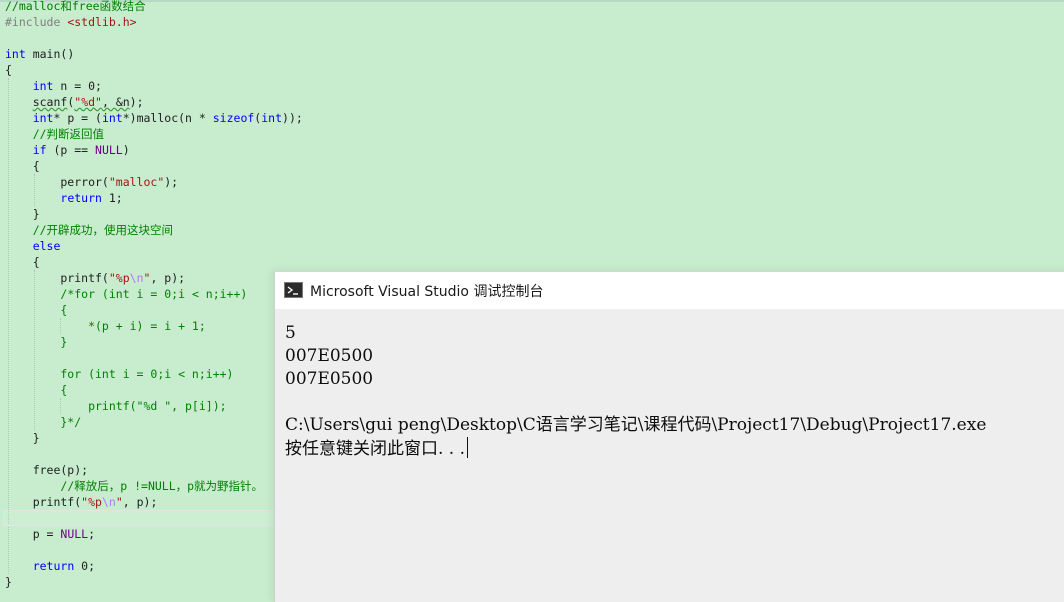  Describe the element at coordinates (468, 447) in the screenshot. I see `text-cursor` at that location.